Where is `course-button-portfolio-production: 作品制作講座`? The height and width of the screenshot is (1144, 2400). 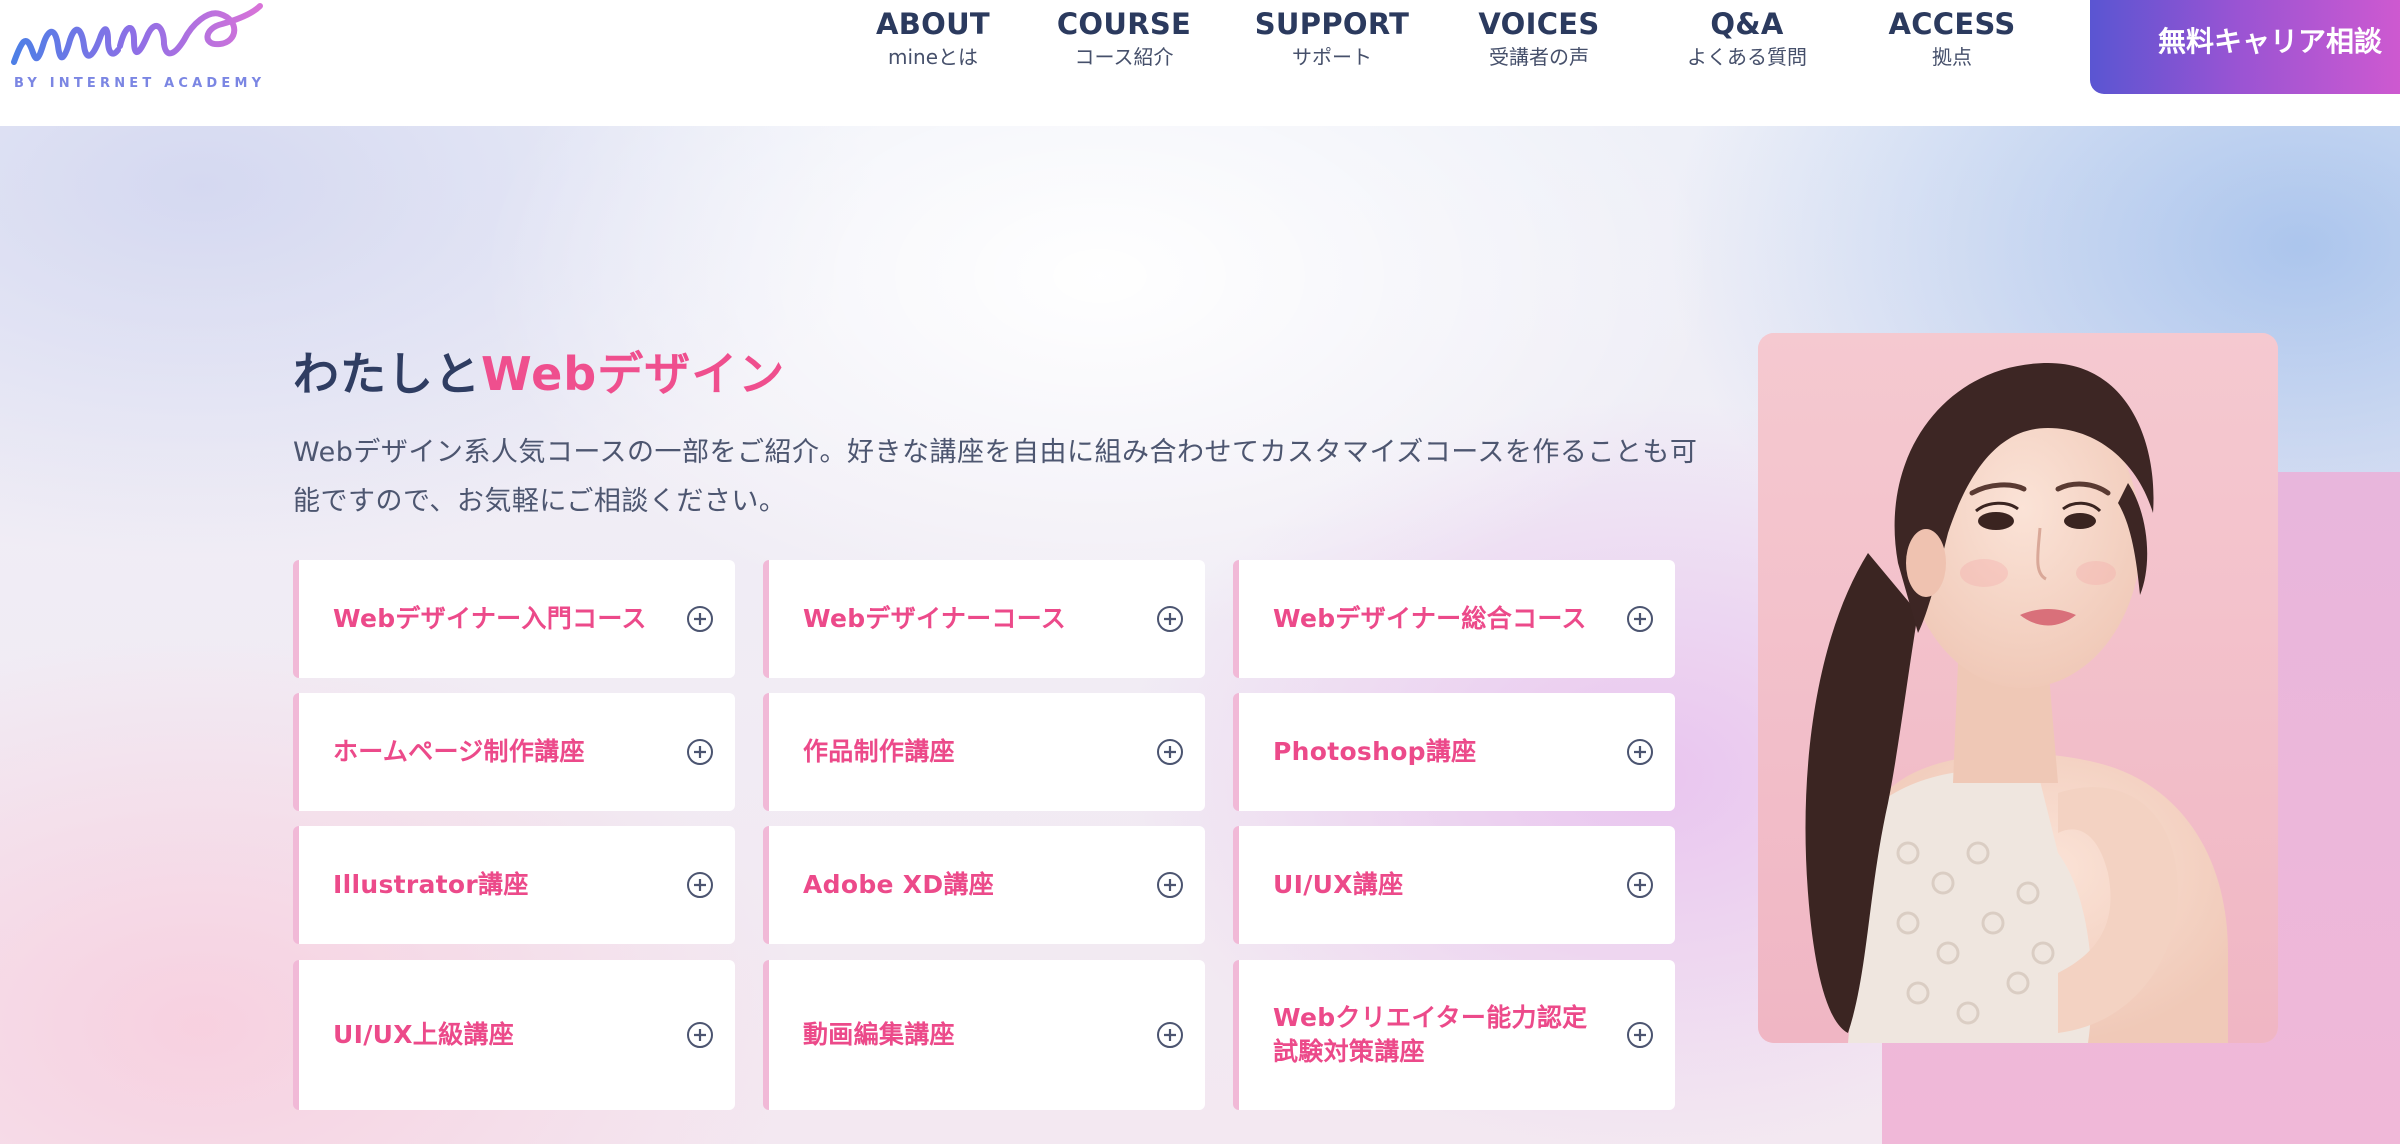 course-button-portfolio-production: 作品制作講座 is located at coordinates (984, 752).